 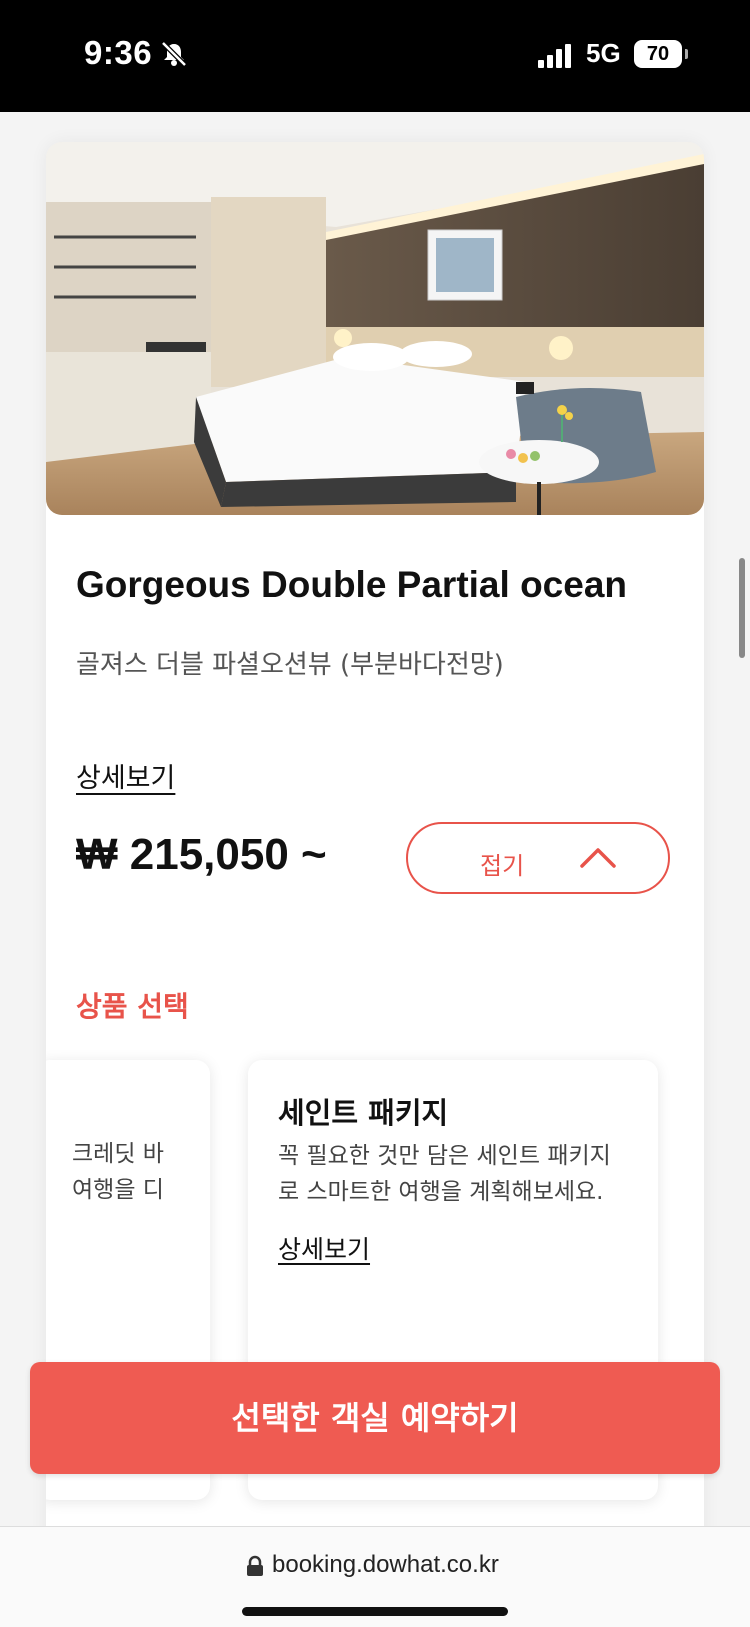 What do you see at coordinates (118, 1154) in the screenshot?
I see `package-prev-line: 크레딧 바` at bounding box center [118, 1154].